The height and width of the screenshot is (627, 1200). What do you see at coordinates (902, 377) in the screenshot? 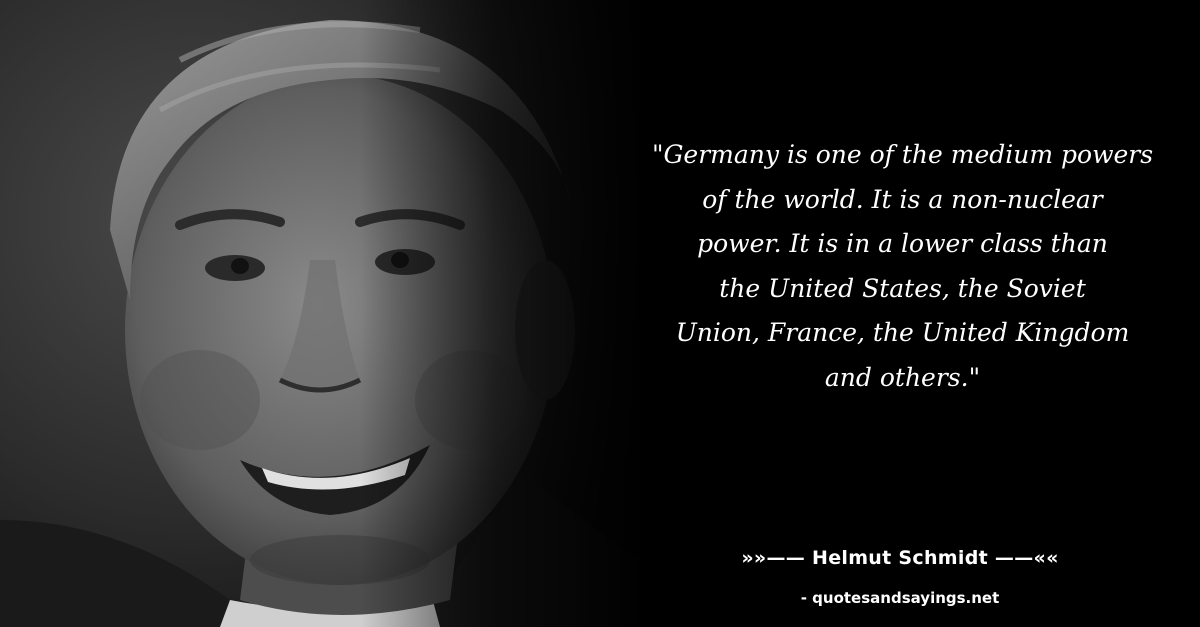
I see `quote-line: and others."` at bounding box center [902, 377].